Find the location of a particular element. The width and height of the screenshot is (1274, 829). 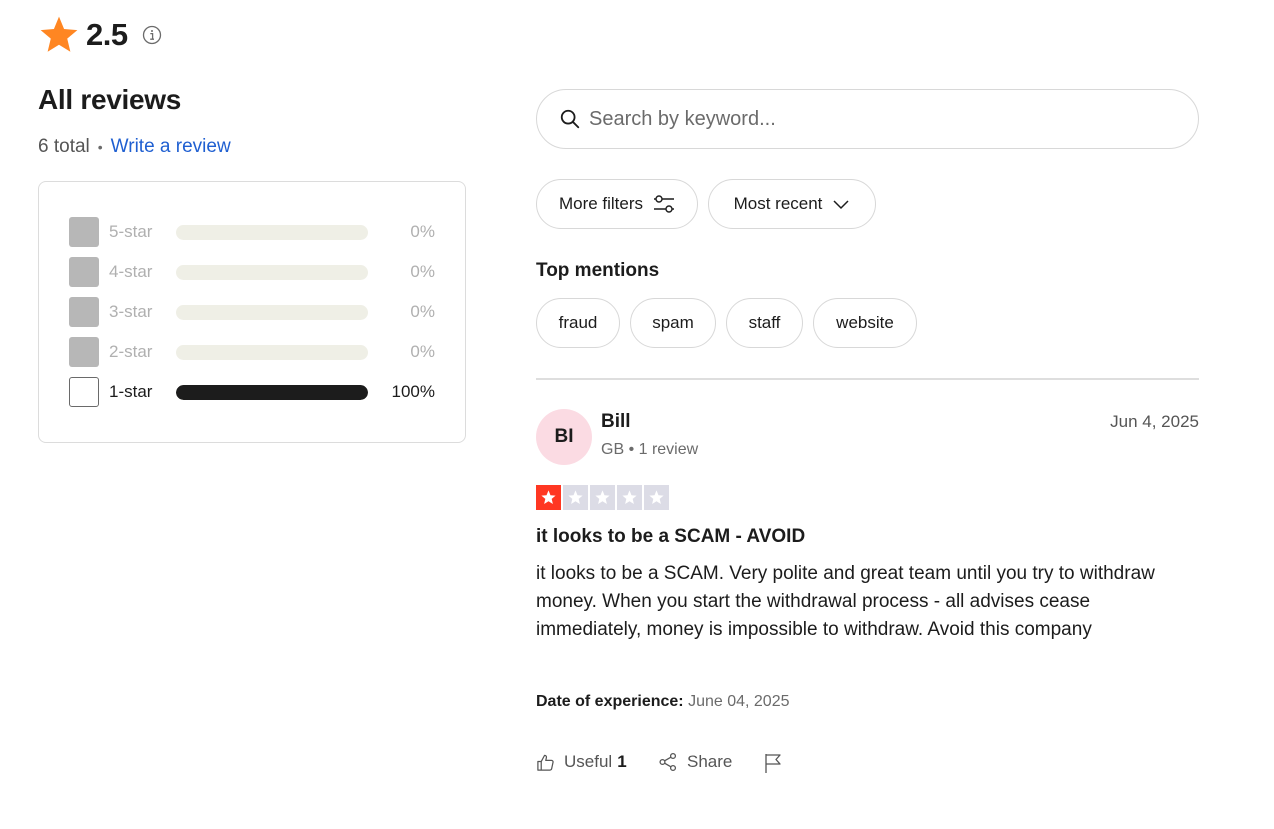

mention-tag-website: website is located at coordinates (865, 323).